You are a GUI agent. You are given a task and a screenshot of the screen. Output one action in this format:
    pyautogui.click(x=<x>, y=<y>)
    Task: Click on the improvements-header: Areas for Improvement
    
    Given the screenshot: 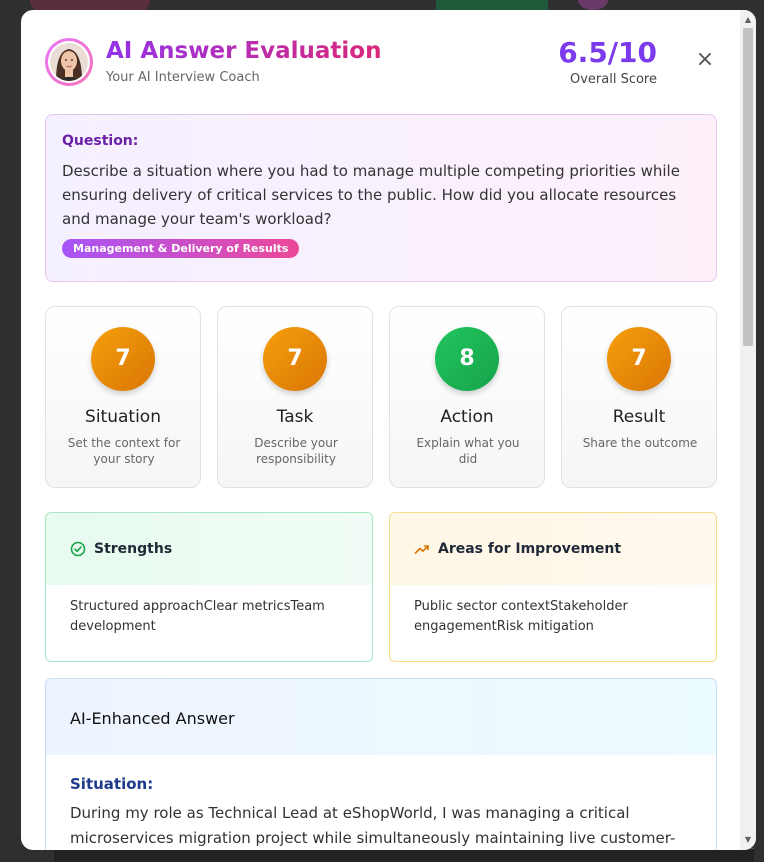 What is the action you would take?
    pyautogui.click(x=553, y=549)
    